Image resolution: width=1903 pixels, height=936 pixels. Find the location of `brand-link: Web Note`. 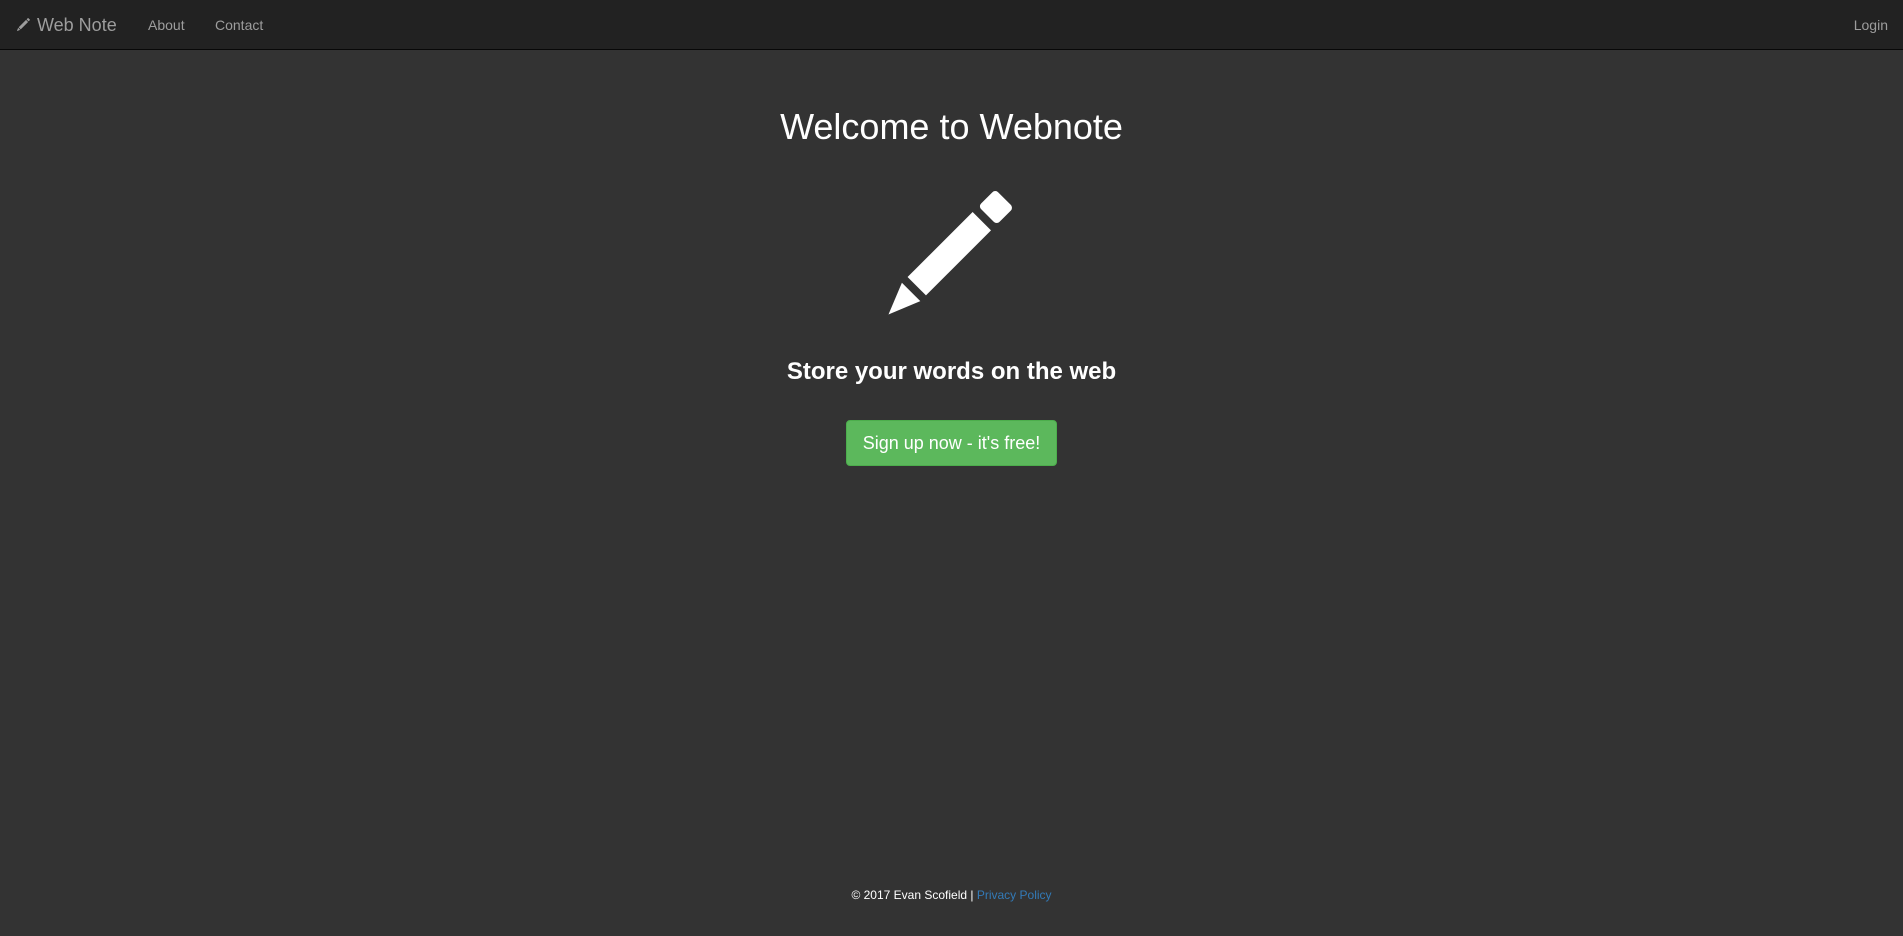

brand-link: Web Note is located at coordinates (65, 25).